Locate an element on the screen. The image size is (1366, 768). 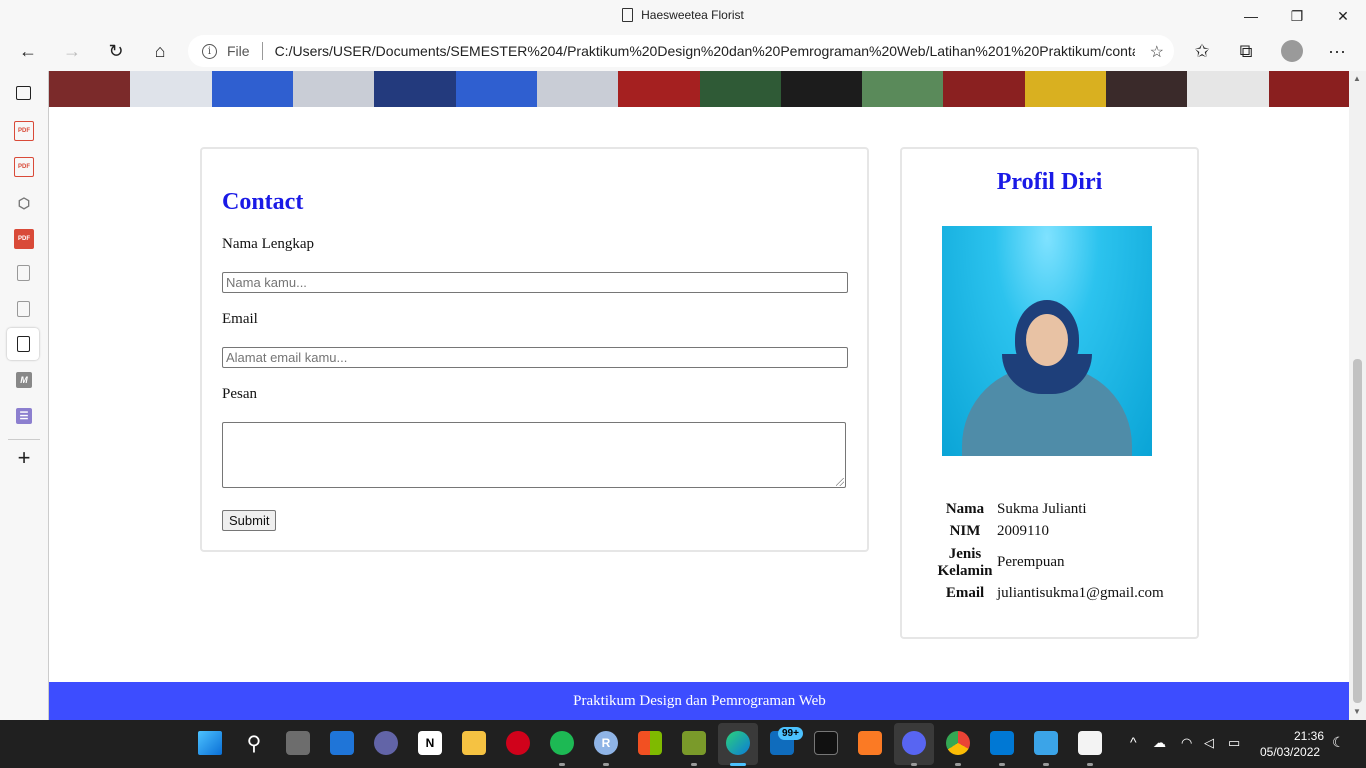
page-scrollbar: ▲ ▼ is located at coordinates (1357, 395).